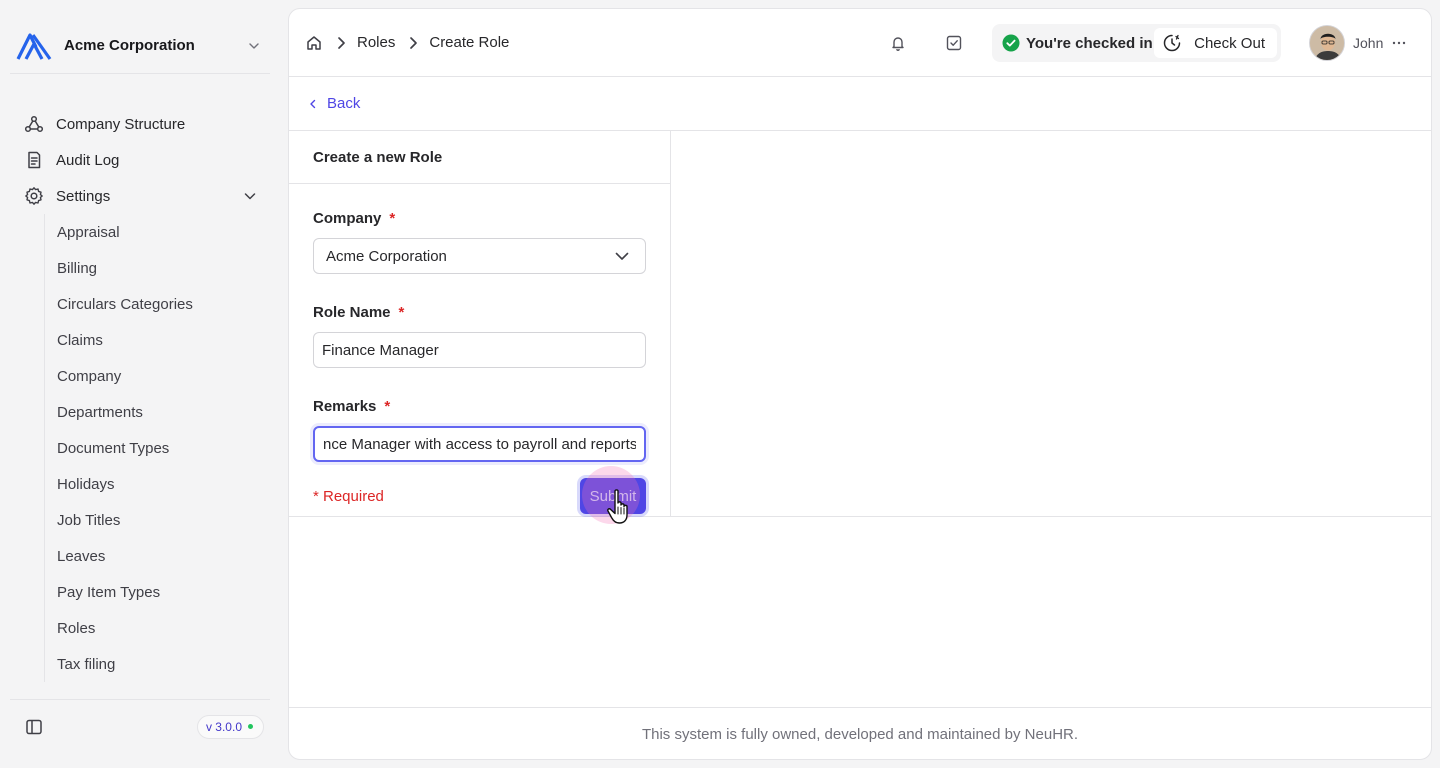 The height and width of the screenshot is (768, 1440). What do you see at coordinates (1011, 43) in the screenshot?
I see `check-circle-icon` at bounding box center [1011, 43].